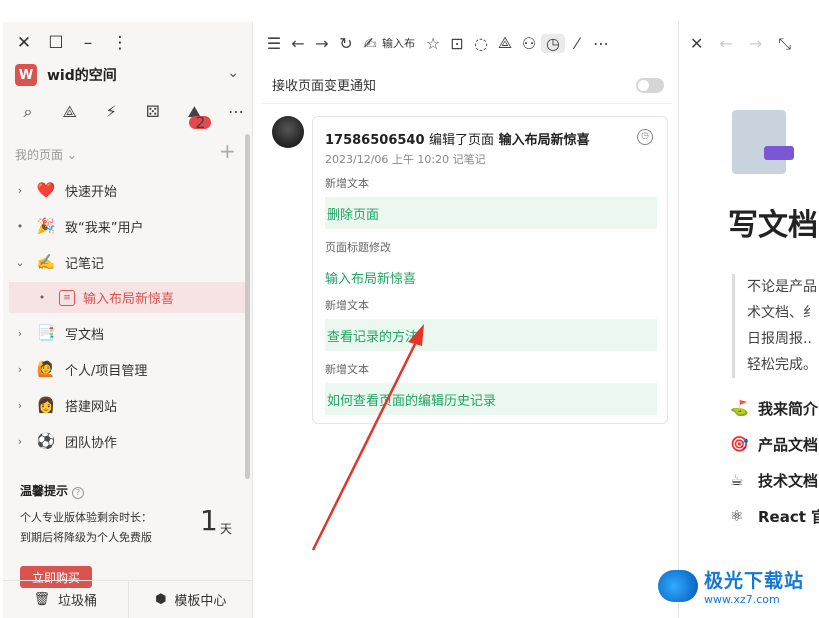  Describe the element at coordinates (754, 581) in the screenshot. I see `watermark-name: 极光下载站` at that location.